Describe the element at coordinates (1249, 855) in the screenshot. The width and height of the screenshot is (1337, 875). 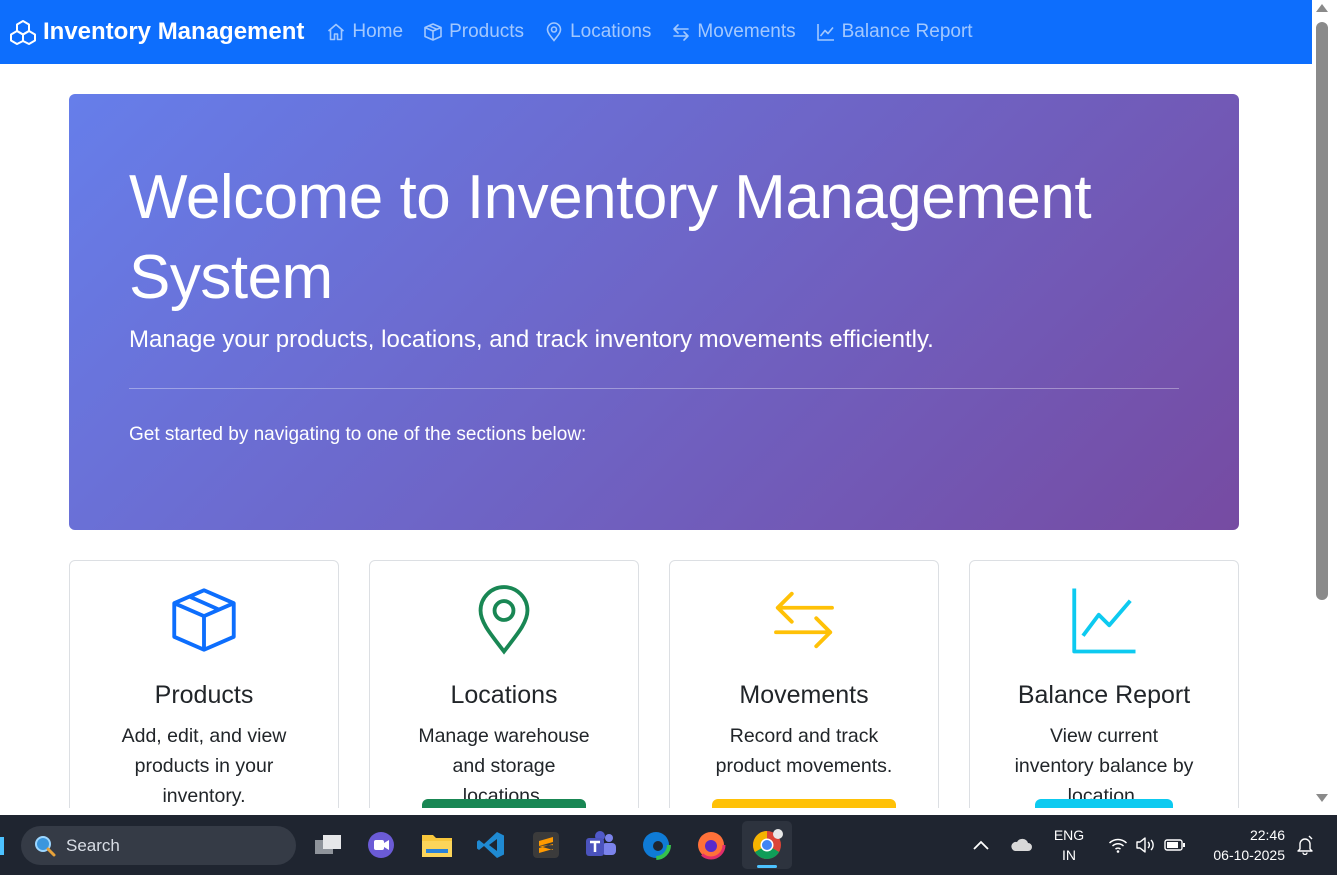
I see `clock-date: 06-10-2025` at that location.